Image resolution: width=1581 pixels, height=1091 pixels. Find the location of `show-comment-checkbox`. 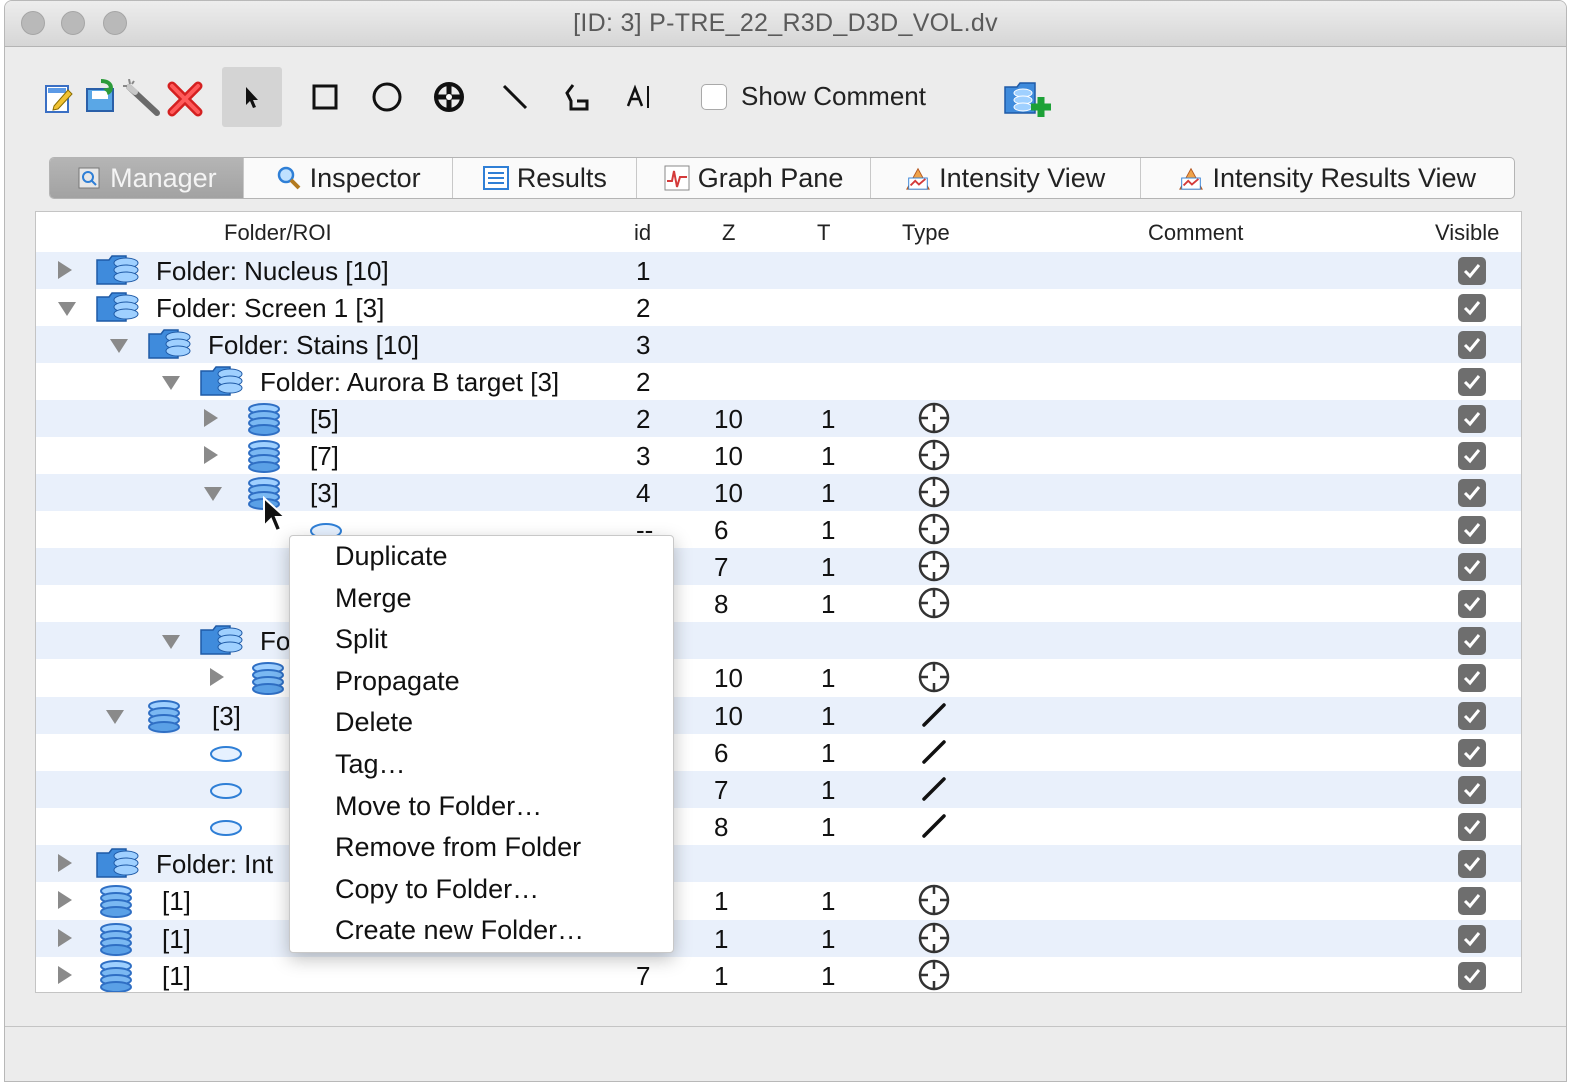

show-comment-checkbox is located at coordinates (714, 96).